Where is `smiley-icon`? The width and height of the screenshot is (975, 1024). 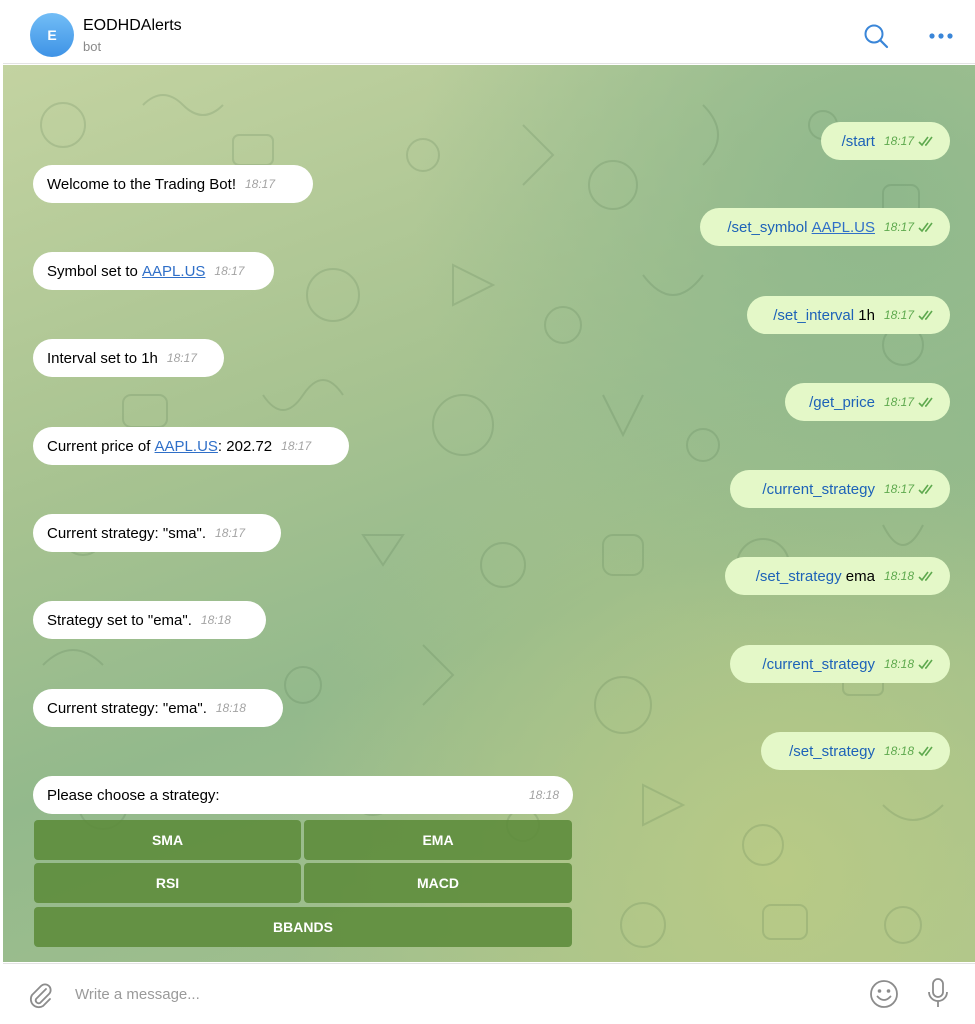 smiley-icon is located at coordinates (884, 994).